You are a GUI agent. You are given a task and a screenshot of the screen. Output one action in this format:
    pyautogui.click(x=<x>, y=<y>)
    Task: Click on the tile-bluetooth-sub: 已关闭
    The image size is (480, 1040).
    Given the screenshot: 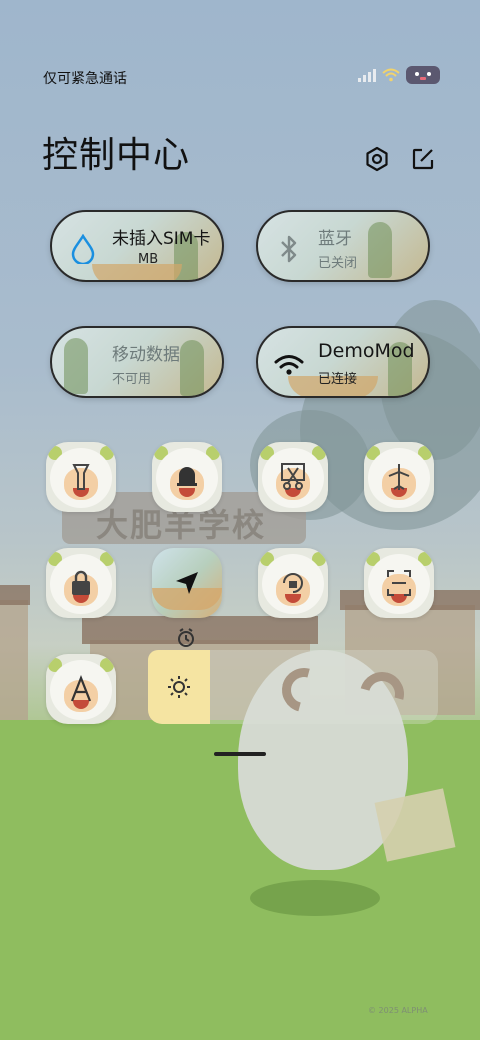 What is the action you would take?
    pyautogui.click(x=338, y=263)
    